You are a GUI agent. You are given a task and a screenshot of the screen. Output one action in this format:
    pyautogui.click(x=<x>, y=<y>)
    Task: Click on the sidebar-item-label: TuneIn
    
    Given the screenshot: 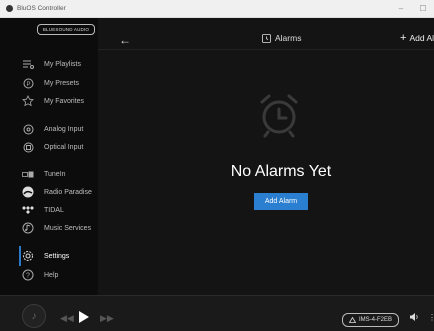 What is the action you would take?
    pyautogui.click(x=55, y=174)
    